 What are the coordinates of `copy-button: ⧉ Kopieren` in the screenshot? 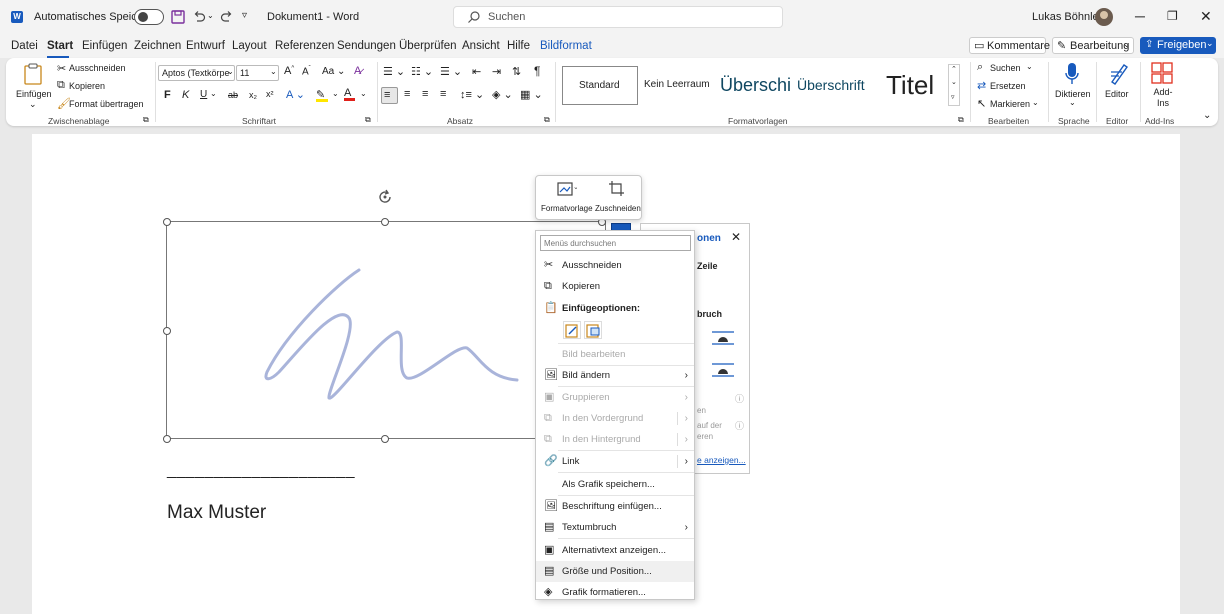 It's located at (100, 86).